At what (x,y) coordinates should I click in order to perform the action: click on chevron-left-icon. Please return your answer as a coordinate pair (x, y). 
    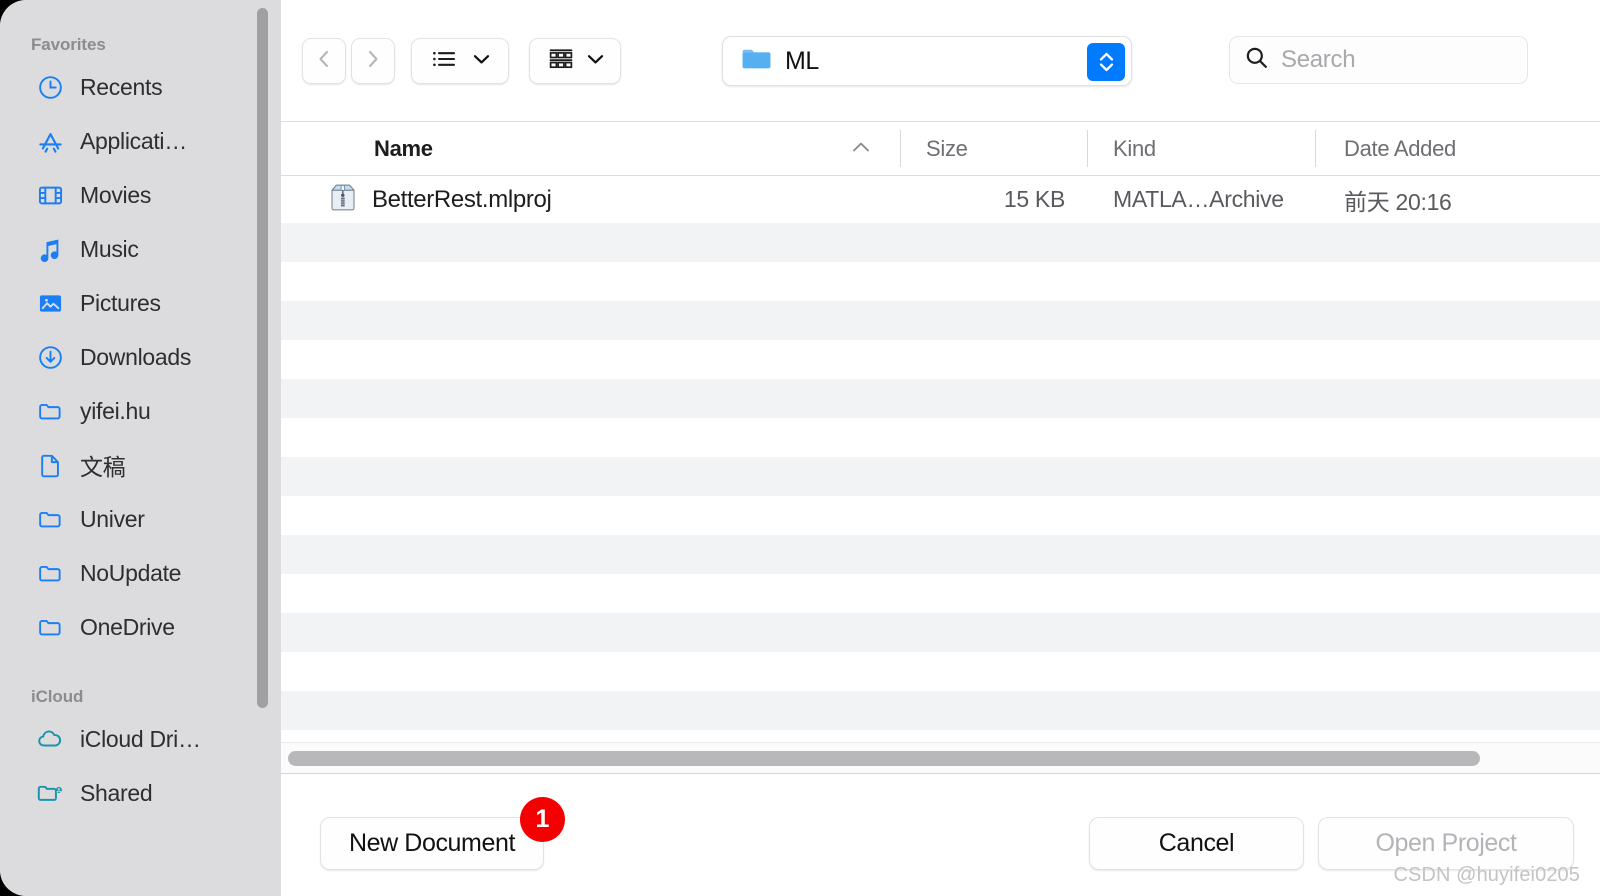
    Looking at the image, I should click on (324, 61).